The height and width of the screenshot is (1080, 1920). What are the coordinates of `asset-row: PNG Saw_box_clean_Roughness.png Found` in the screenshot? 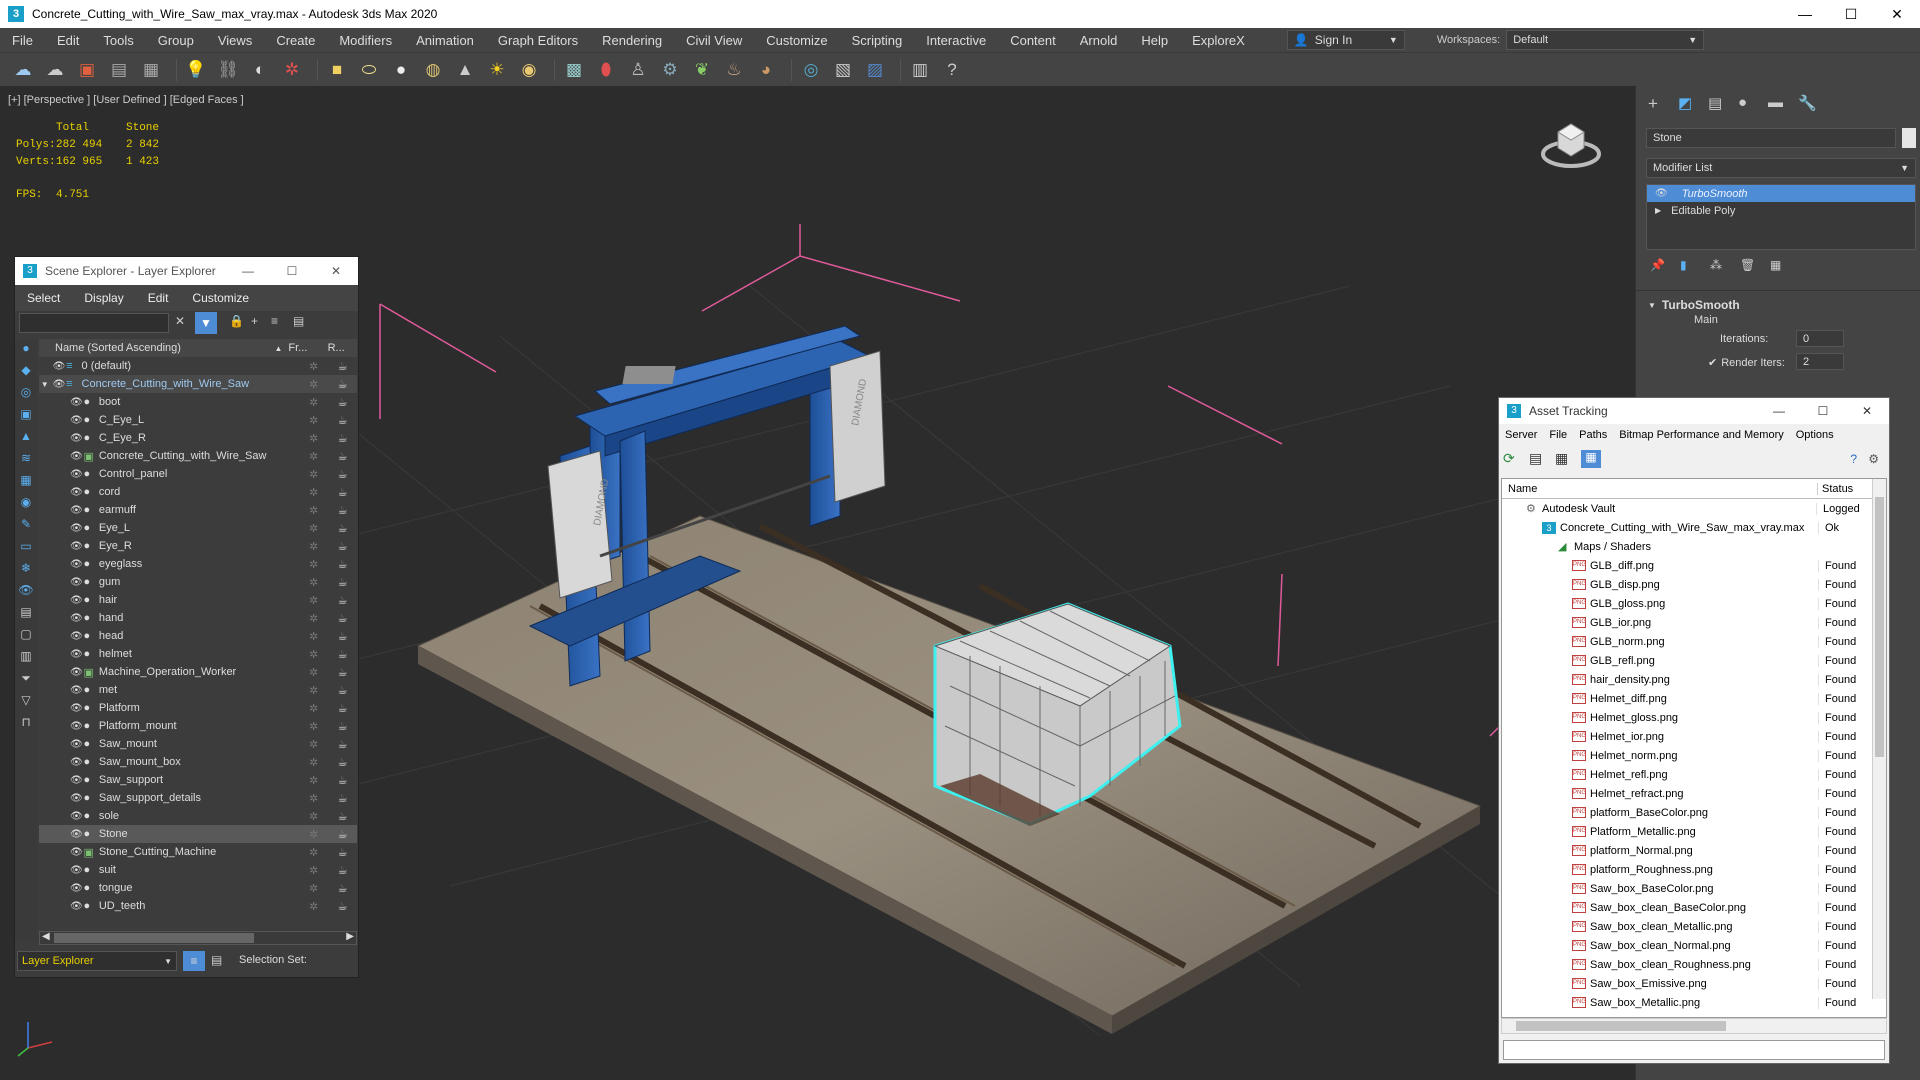 It's located at (1688, 964).